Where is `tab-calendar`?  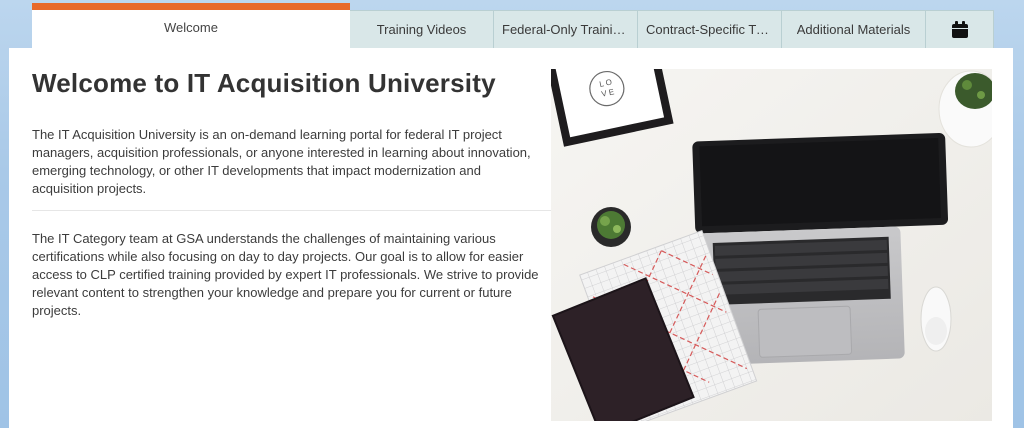
tab-calendar is located at coordinates (960, 29).